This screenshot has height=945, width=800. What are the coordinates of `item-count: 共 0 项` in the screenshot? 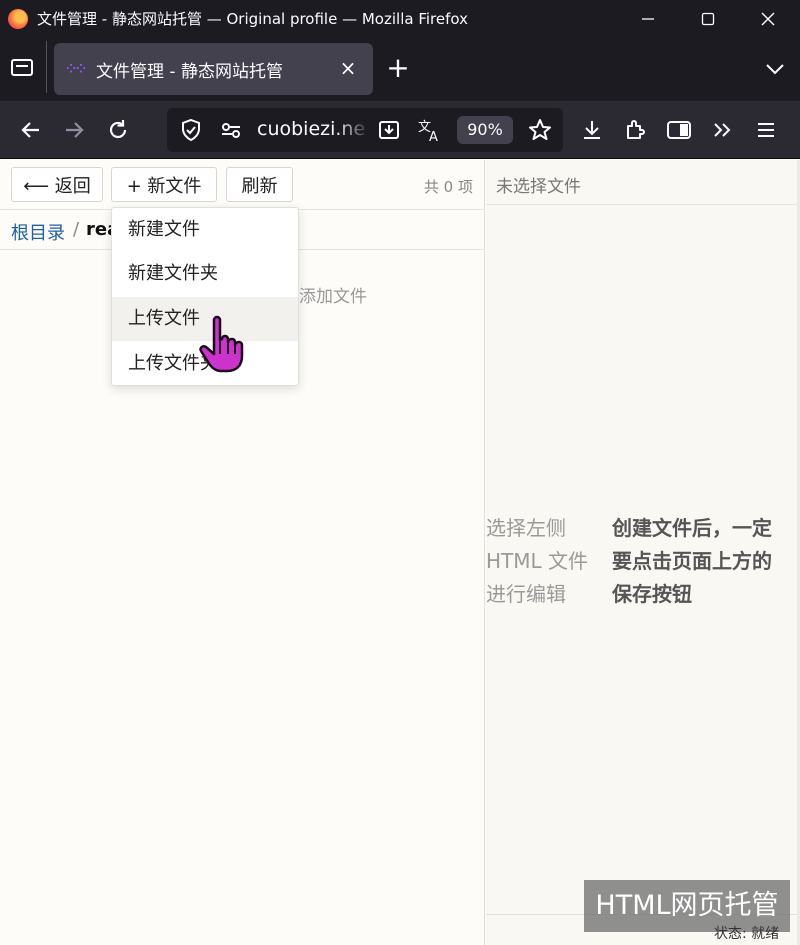 It's located at (448, 187).